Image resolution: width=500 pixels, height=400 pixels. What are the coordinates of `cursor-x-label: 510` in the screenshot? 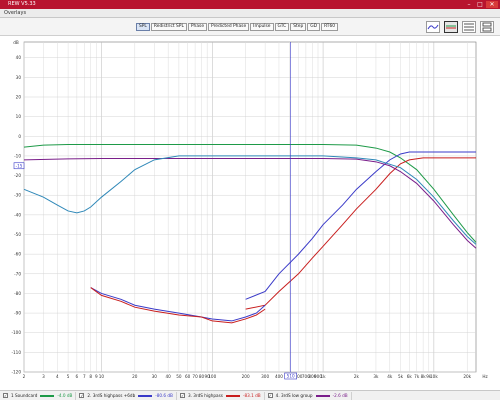 It's located at (291, 376).